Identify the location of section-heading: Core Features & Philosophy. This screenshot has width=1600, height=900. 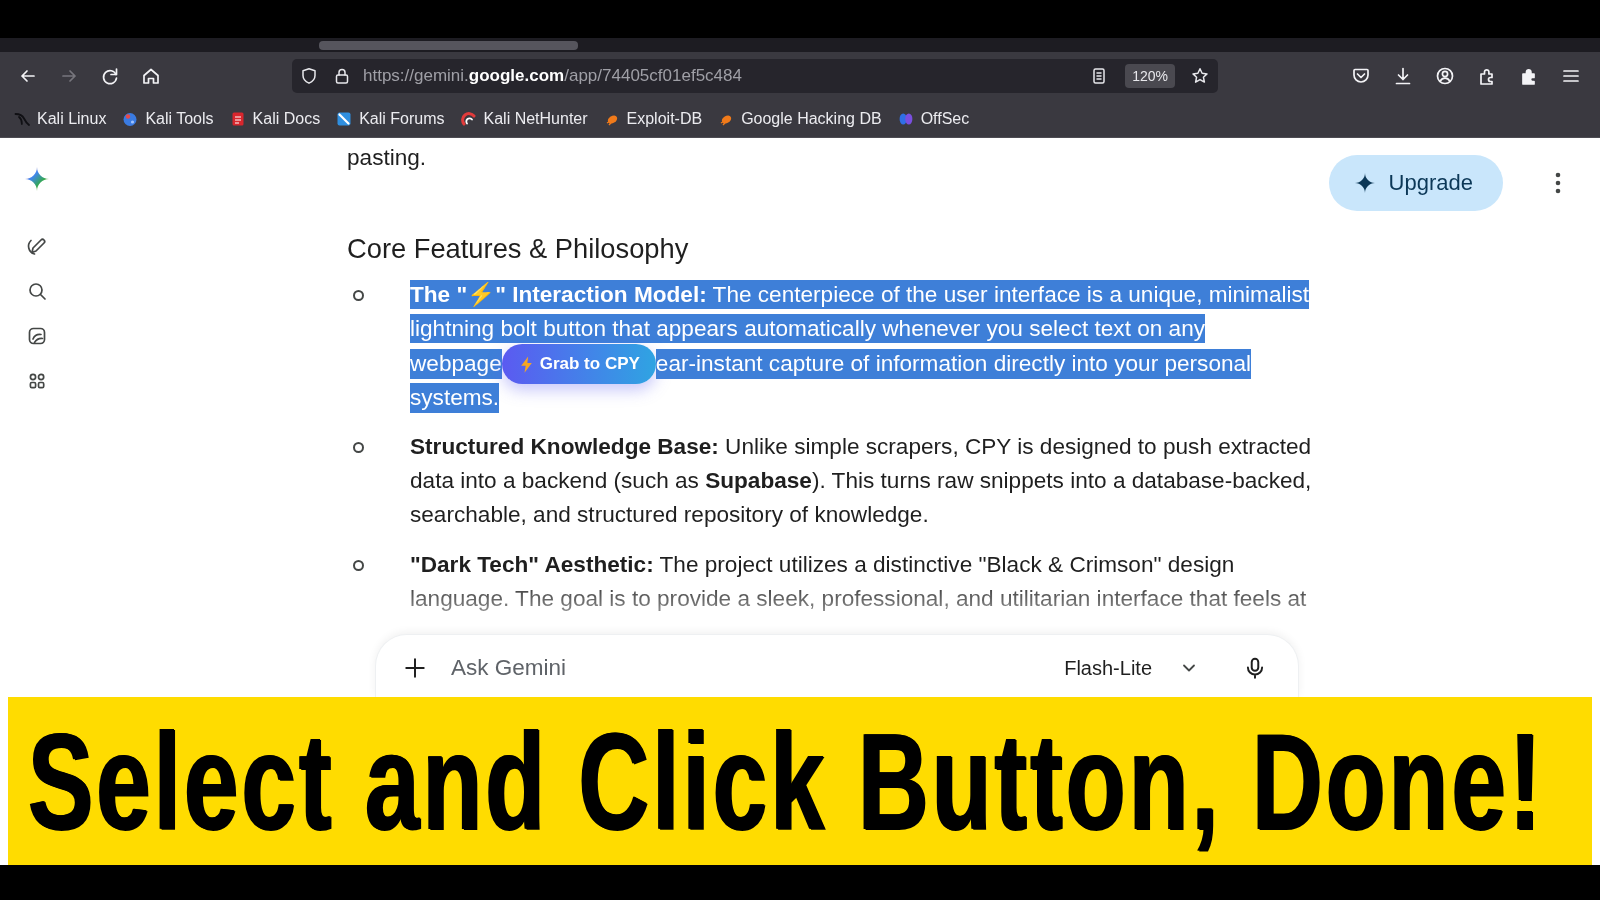
(518, 249).